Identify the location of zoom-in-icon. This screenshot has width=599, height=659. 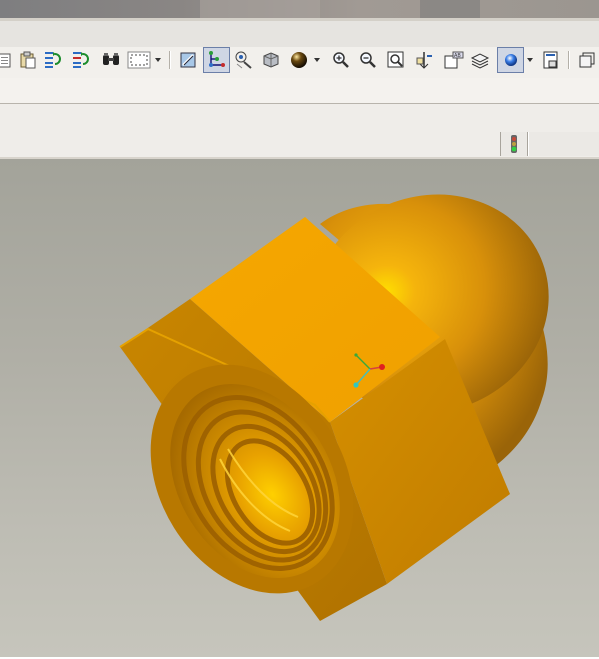
(341, 60).